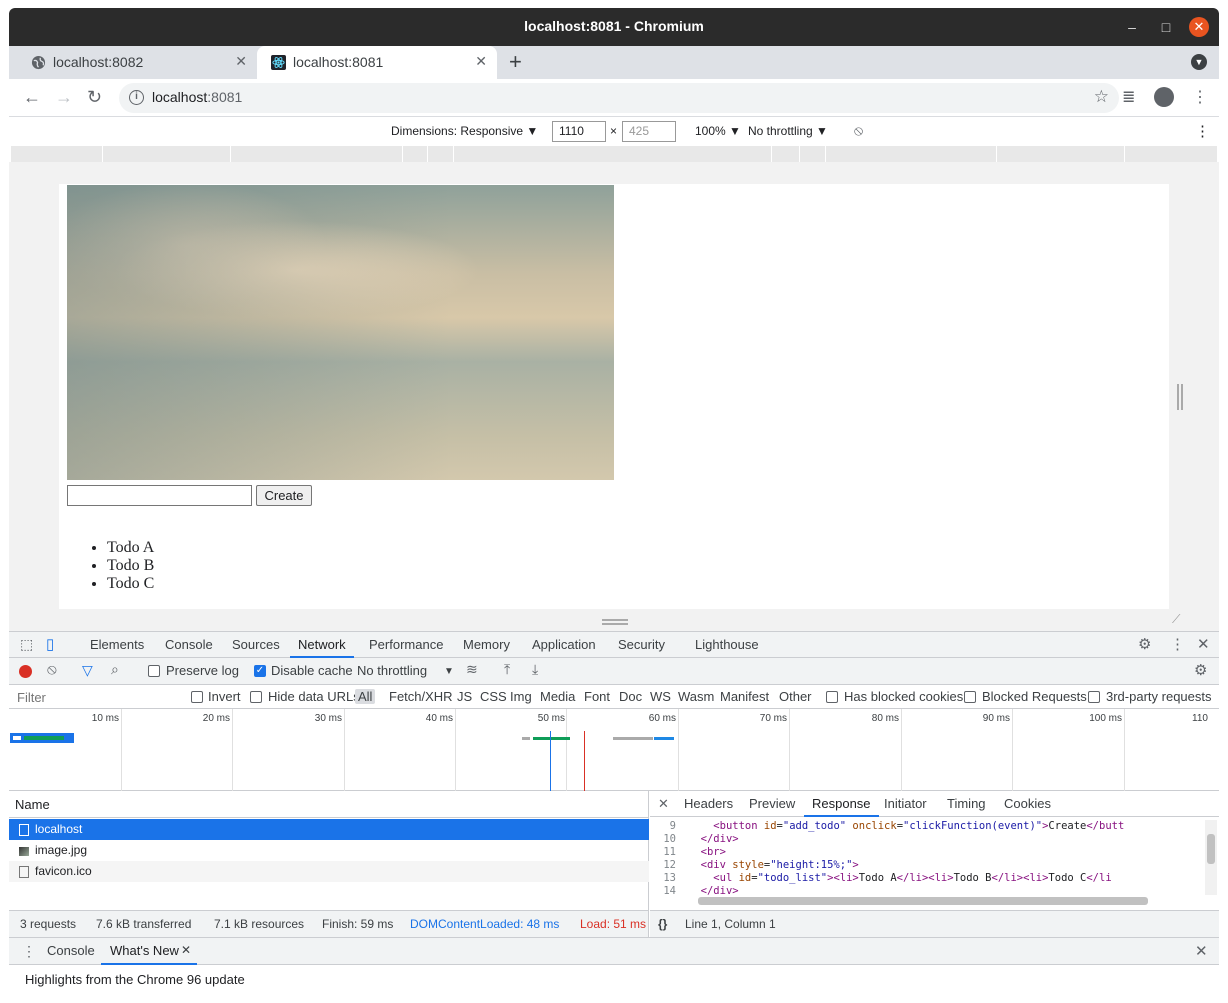 This screenshot has width=1228, height=1003. Describe the element at coordinates (50, 644) in the screenshot. I see `device-toolbar-toggle-icon: ▯` at that location.